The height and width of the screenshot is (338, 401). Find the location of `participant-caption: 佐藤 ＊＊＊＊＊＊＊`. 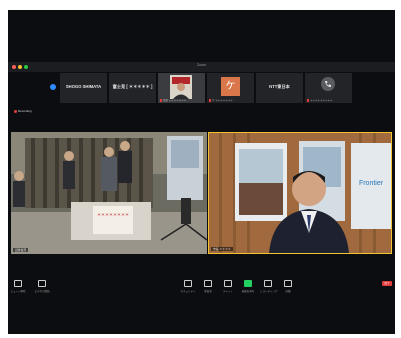

participant-caption: 佐藤 ＊＊＊＊＊＊＊ is located at coordinates (173, 100).